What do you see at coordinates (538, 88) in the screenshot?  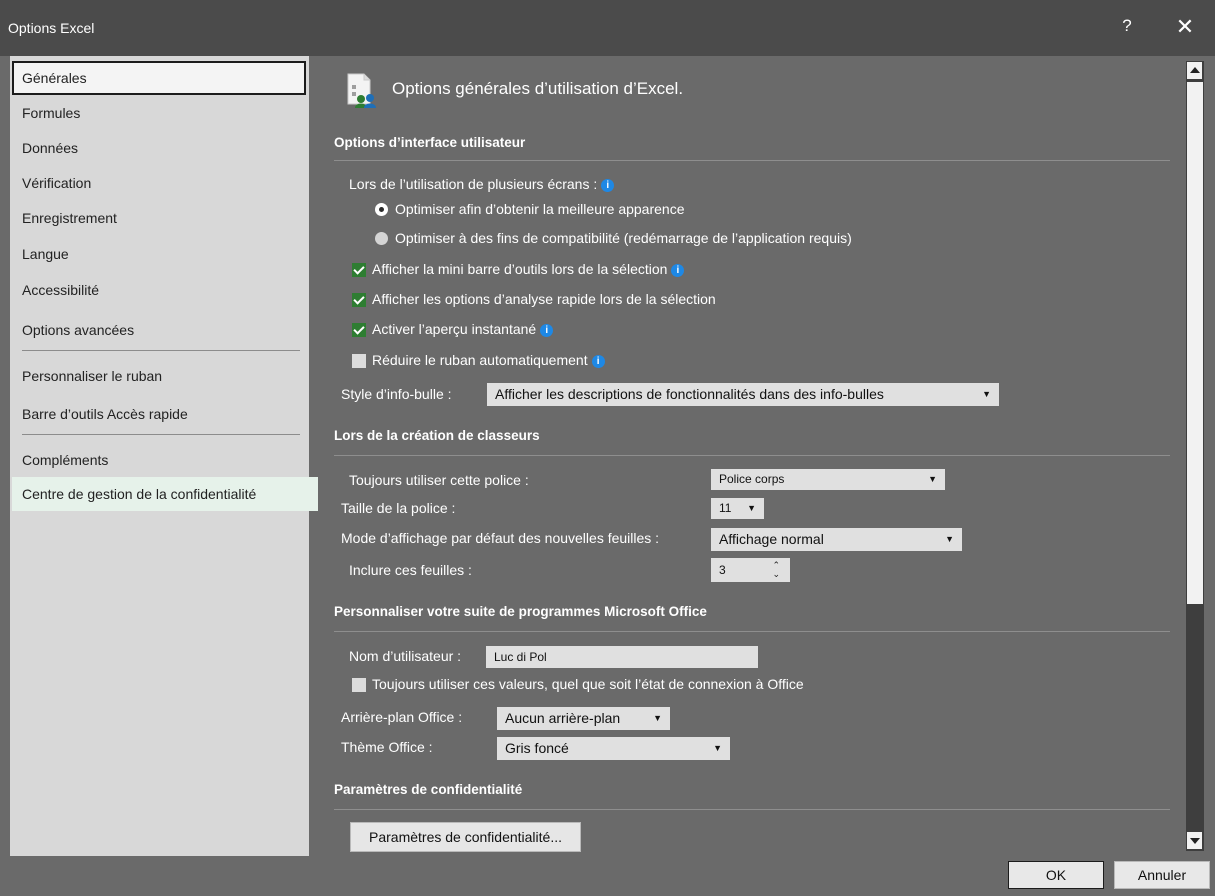 I see `page-title: Options générales d’utilisation d’Excel.` at bounding box center [538, 88].